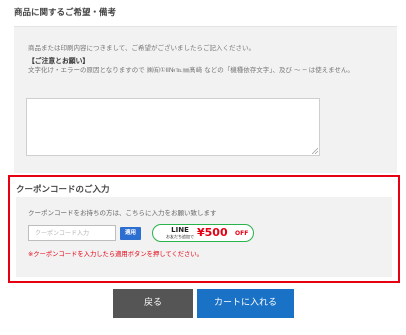 The image size is (406, 335). What do you see at coordinates (153, 303) in the screenshot?
I see `back-button: 戻る` at bounding box center [153, 303].